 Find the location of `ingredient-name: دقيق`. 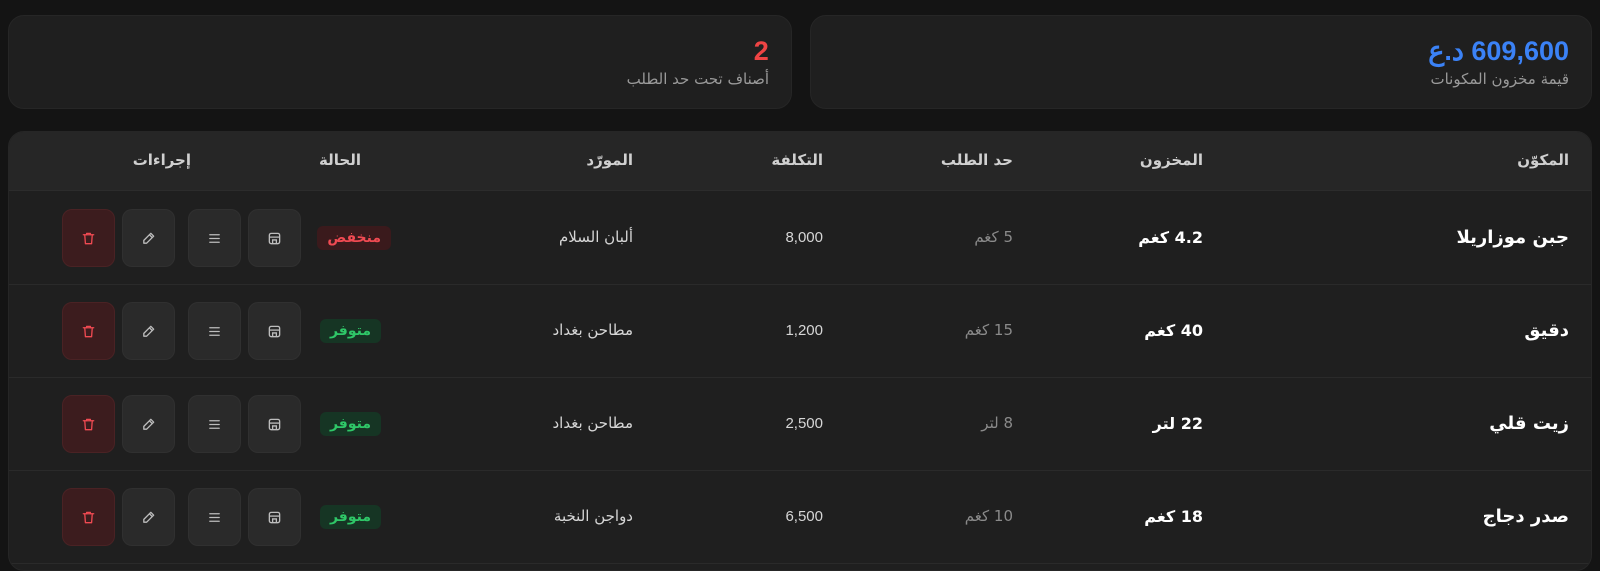

ingredient-name: دقيق is located at coordinates (1546, 330).